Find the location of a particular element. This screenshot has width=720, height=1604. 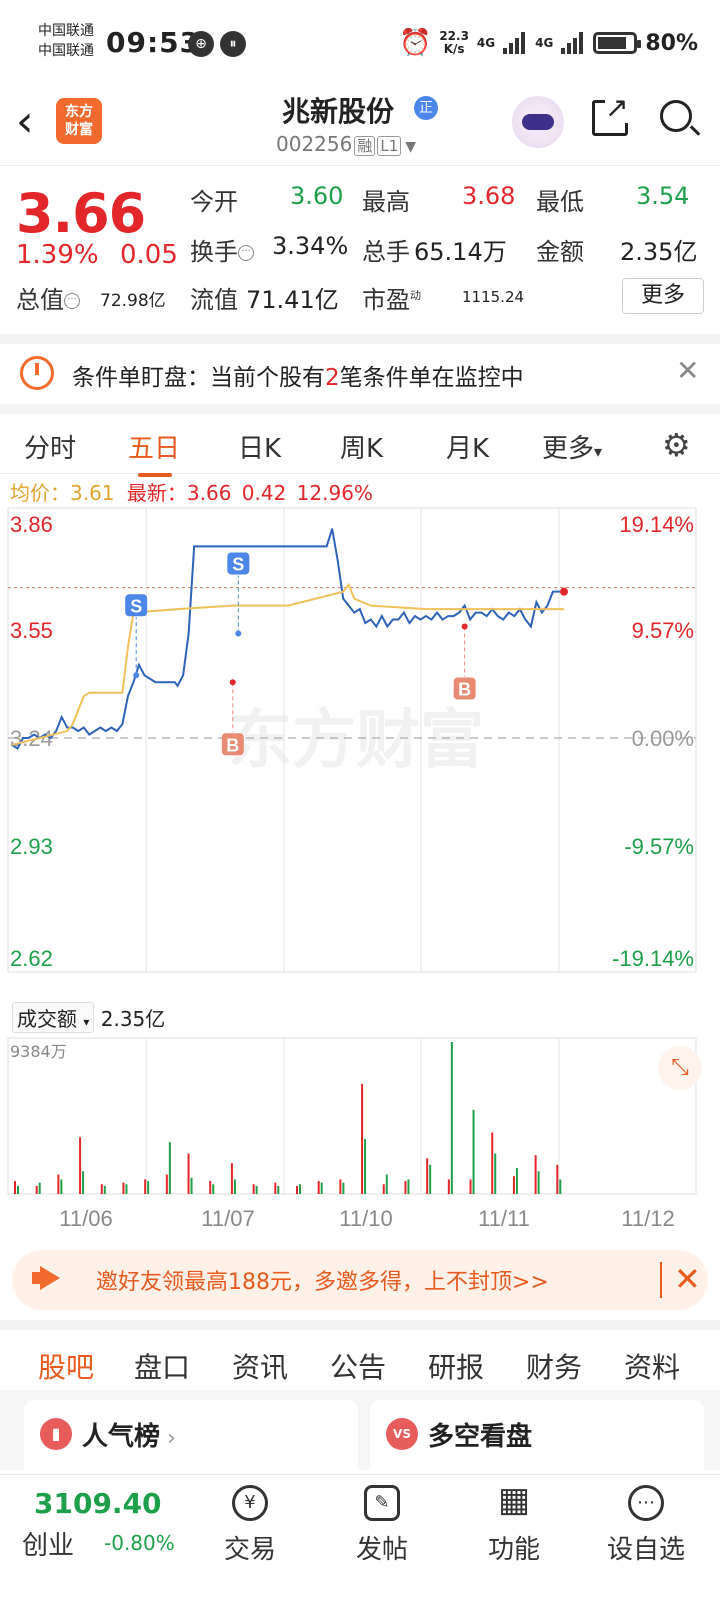

nav-post: ✎ 发帖 is located at coordinates (382, 1525).